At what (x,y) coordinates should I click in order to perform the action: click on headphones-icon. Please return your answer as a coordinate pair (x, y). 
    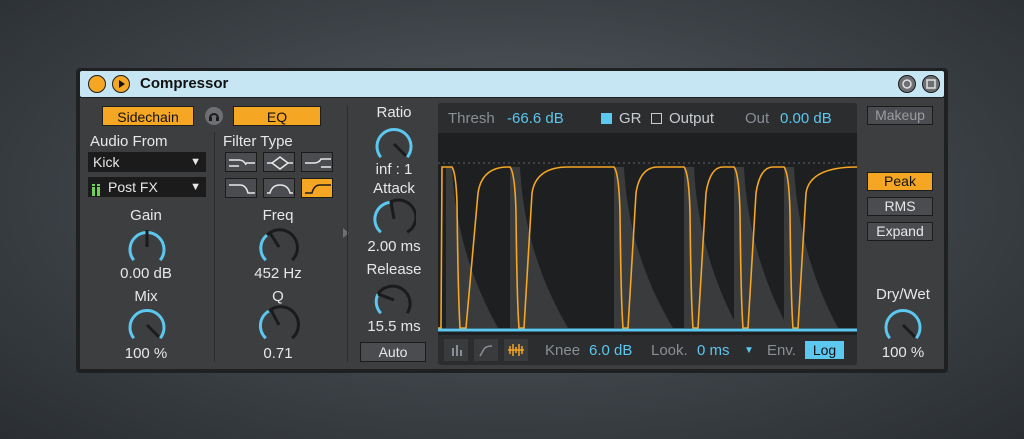
    Looking at the image, I should click on (214, 116).